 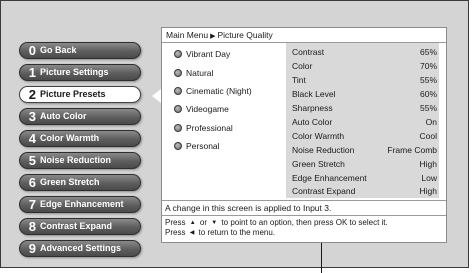 I want to click on preset-label: Videogame, so click(x=207, y=109).